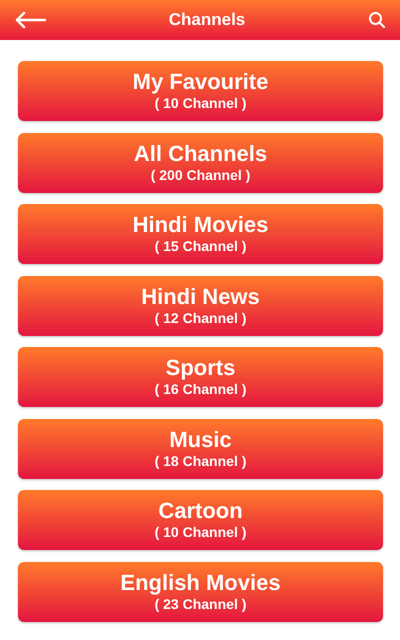 The image size is (400, 640). I want to click on category-button: Music ( 18 Channel ), so click(200, 448).